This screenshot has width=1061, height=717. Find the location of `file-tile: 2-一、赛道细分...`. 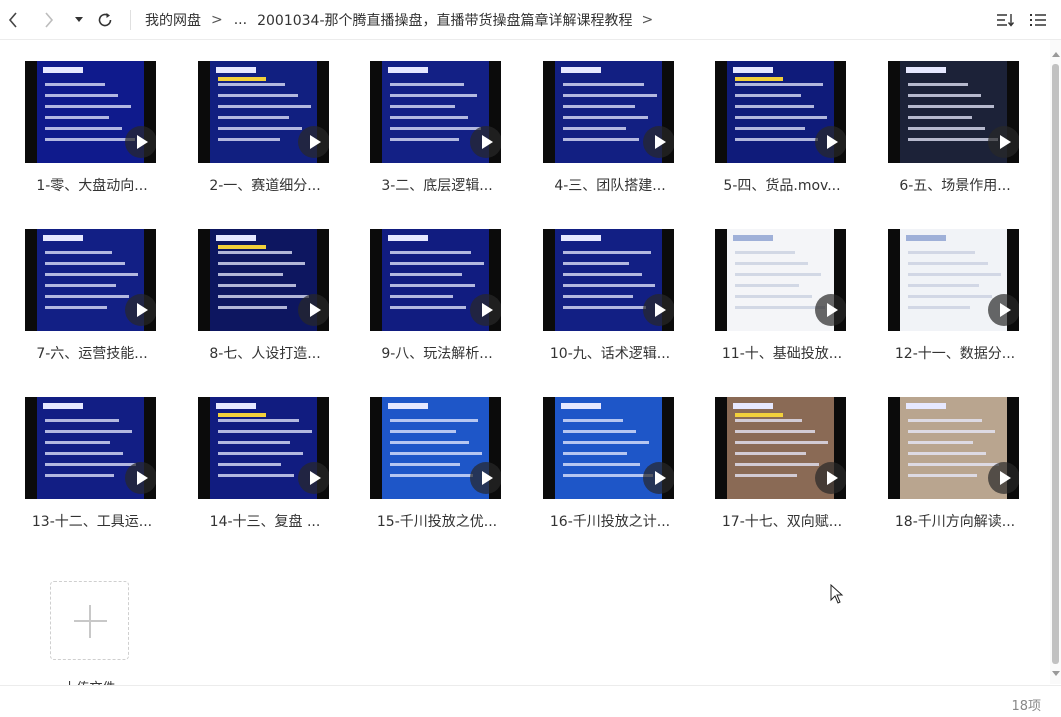

file-tile: 2-一、赛道细分... is located at coordinates (260, 117).